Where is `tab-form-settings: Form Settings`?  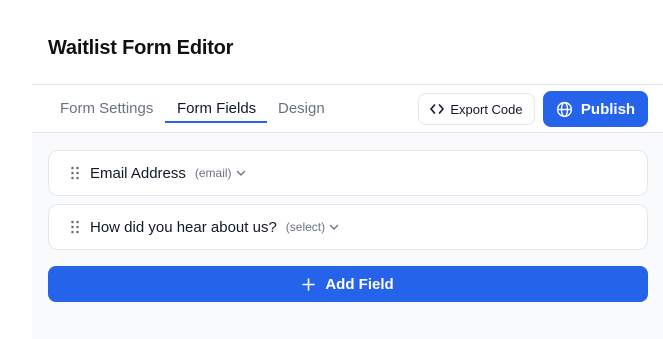 tab-form-settings: Form Settings is located at coordinates (106, 108).